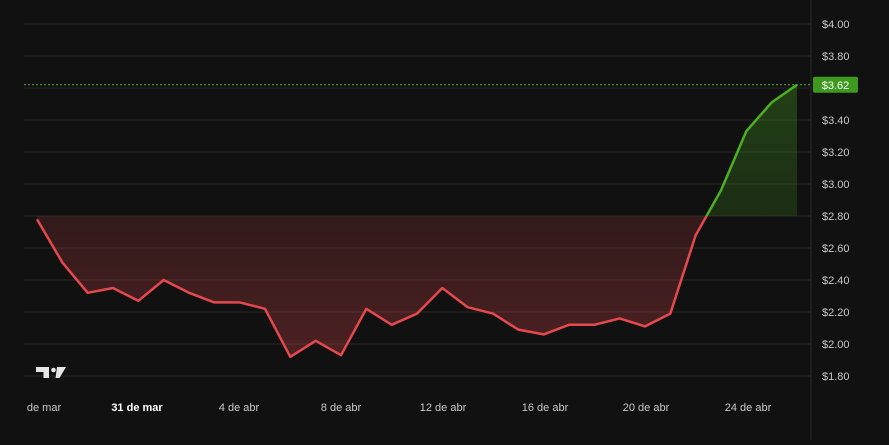 The image size is (889, 445). I want to click on logo-dot-shape, so click(53, 370).